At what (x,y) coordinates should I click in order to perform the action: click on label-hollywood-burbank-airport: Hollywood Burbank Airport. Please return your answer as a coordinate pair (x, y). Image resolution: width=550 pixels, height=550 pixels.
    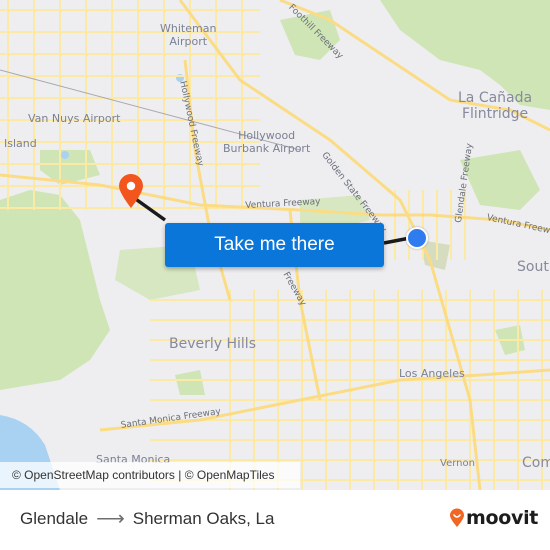
    Looking at the image, I should click on (267, 142).